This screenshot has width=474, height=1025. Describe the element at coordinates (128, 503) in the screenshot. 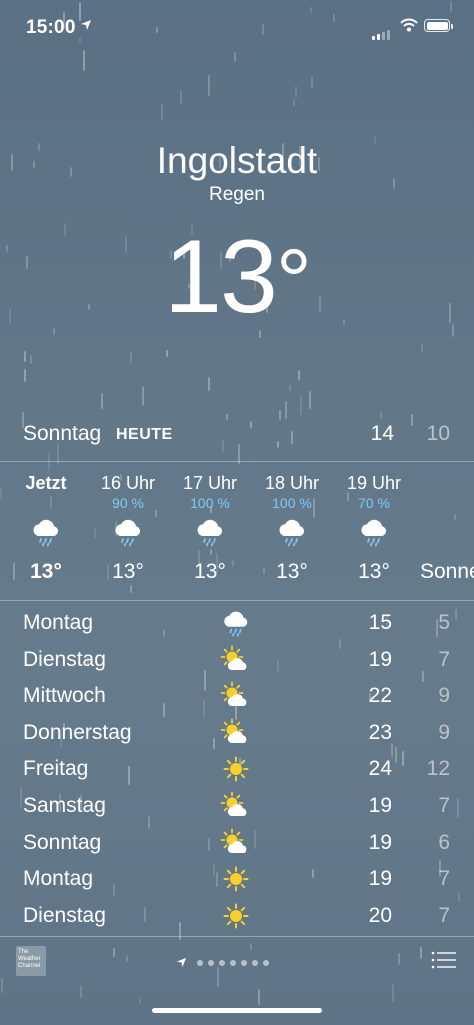

I see `hourly-precip: 90 %` at that location.